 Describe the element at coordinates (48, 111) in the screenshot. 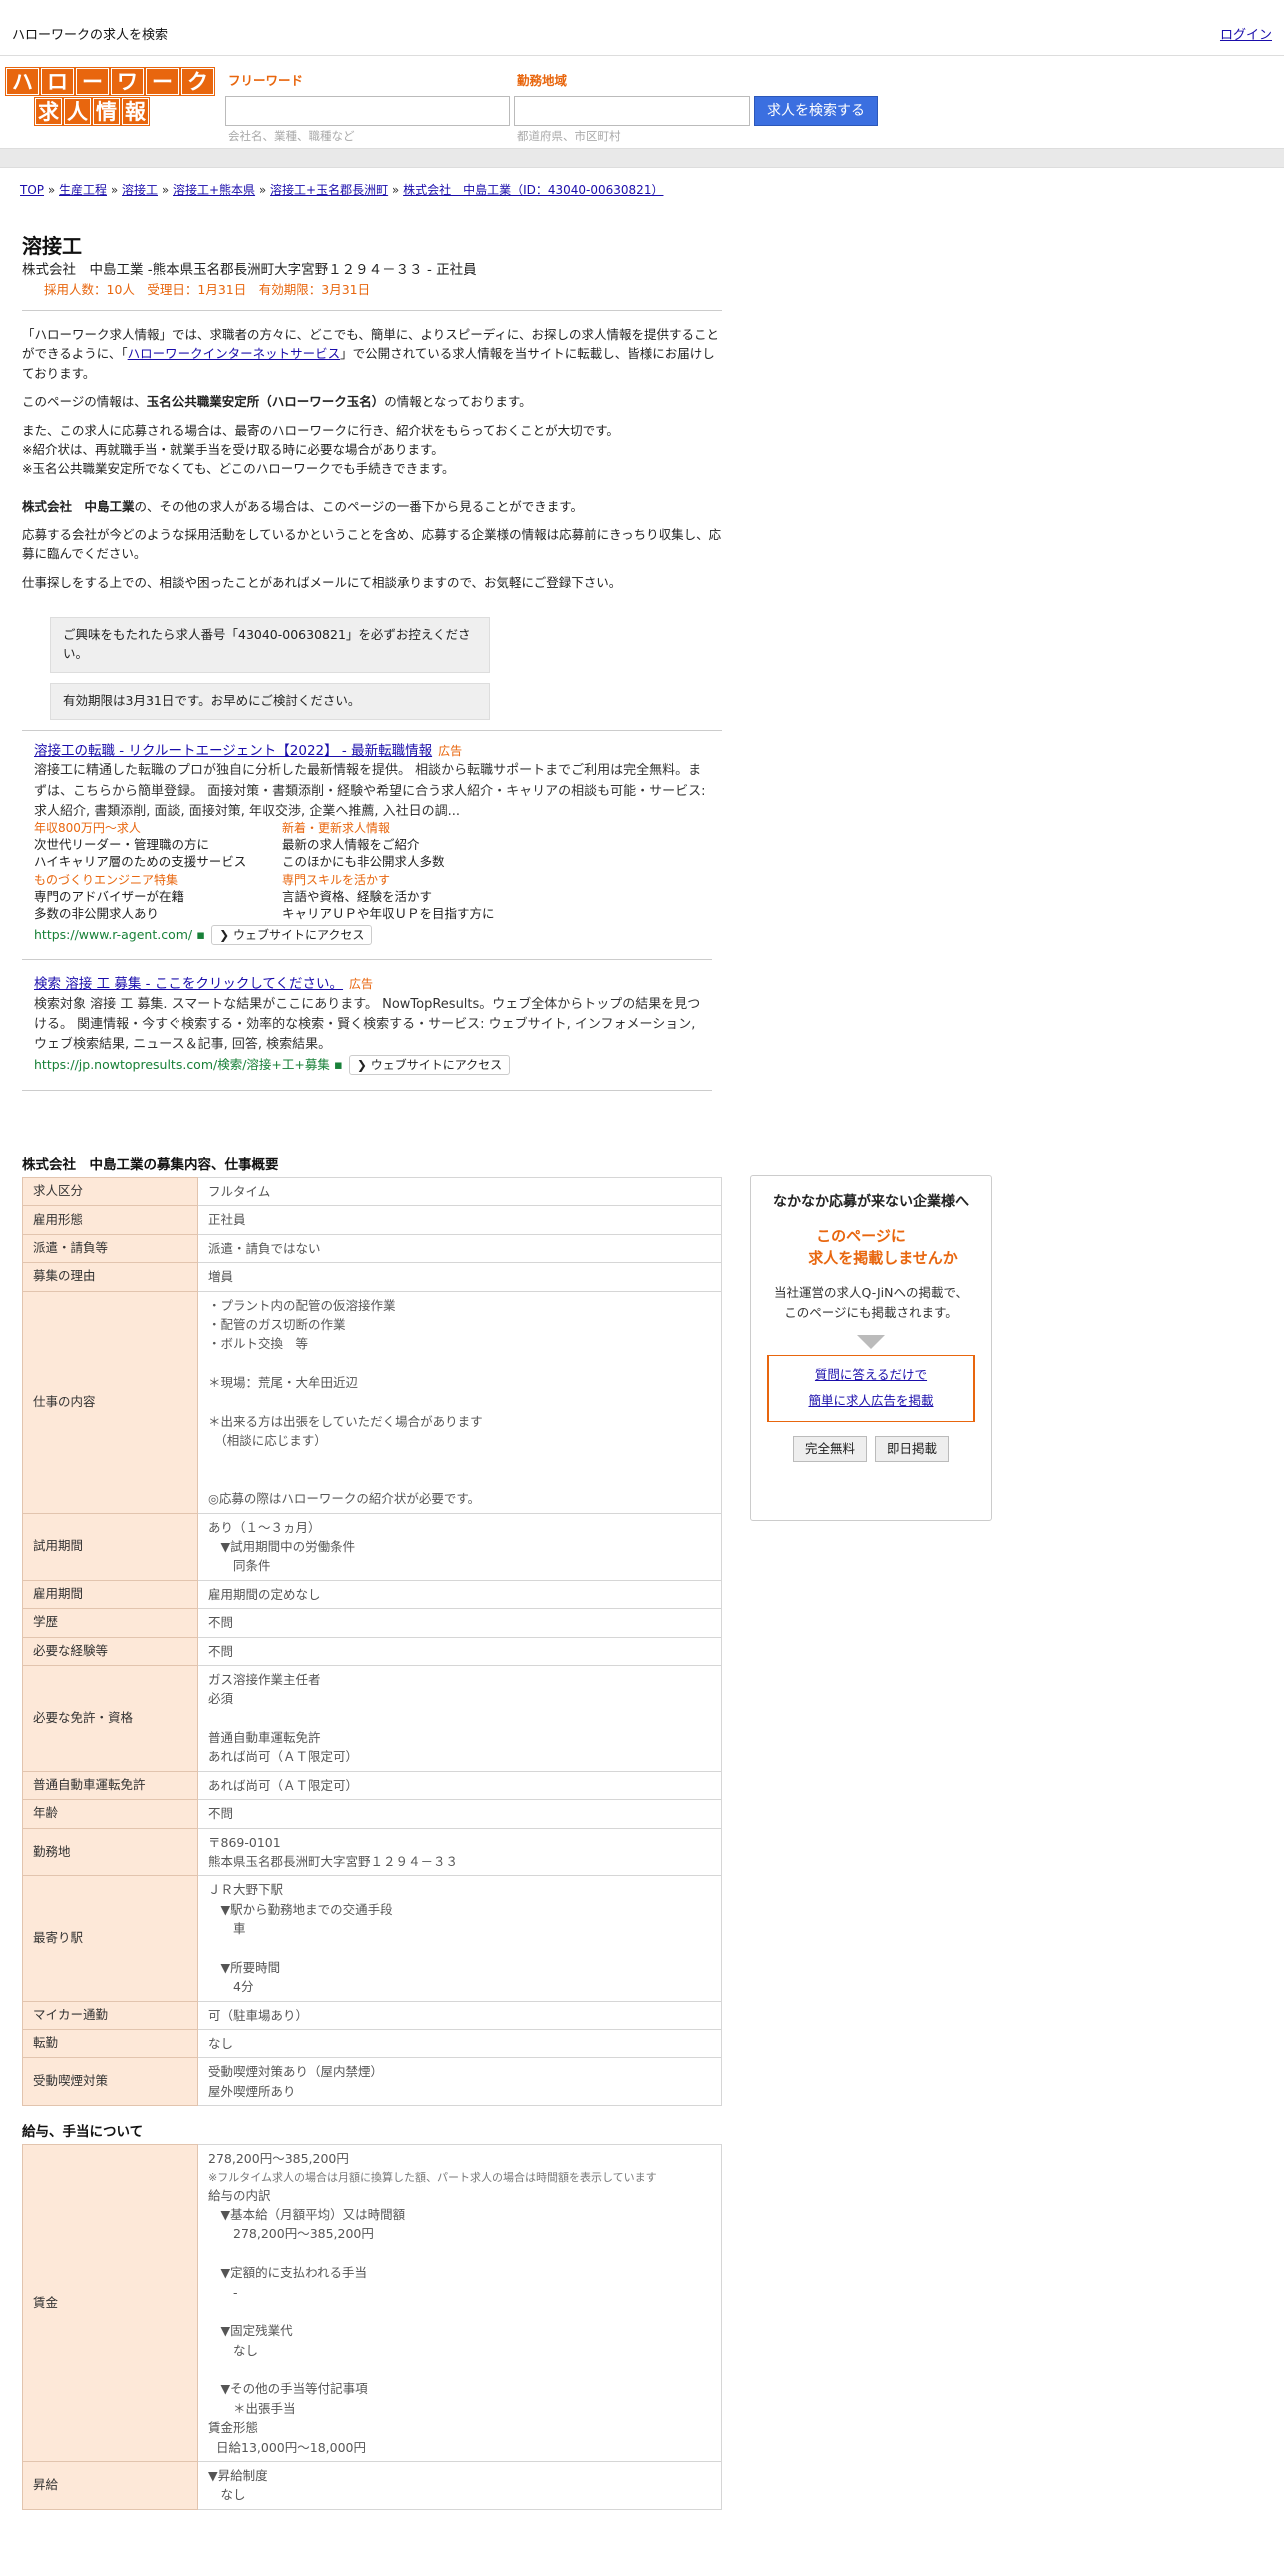

I see `logo-char: 求` at that location.